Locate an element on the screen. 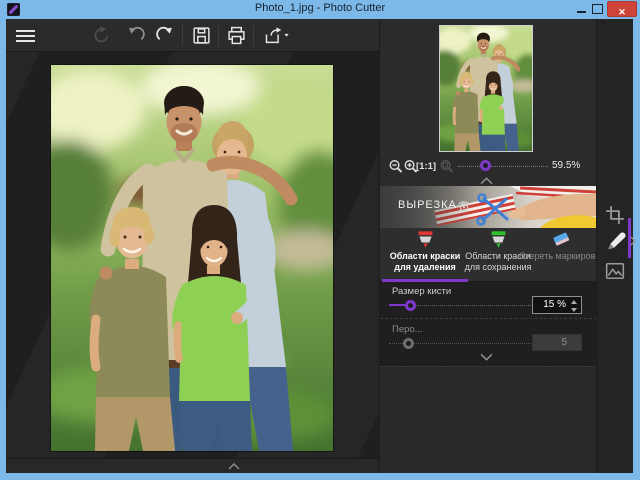  marker-red-icon is located at coordinates (425, 239).